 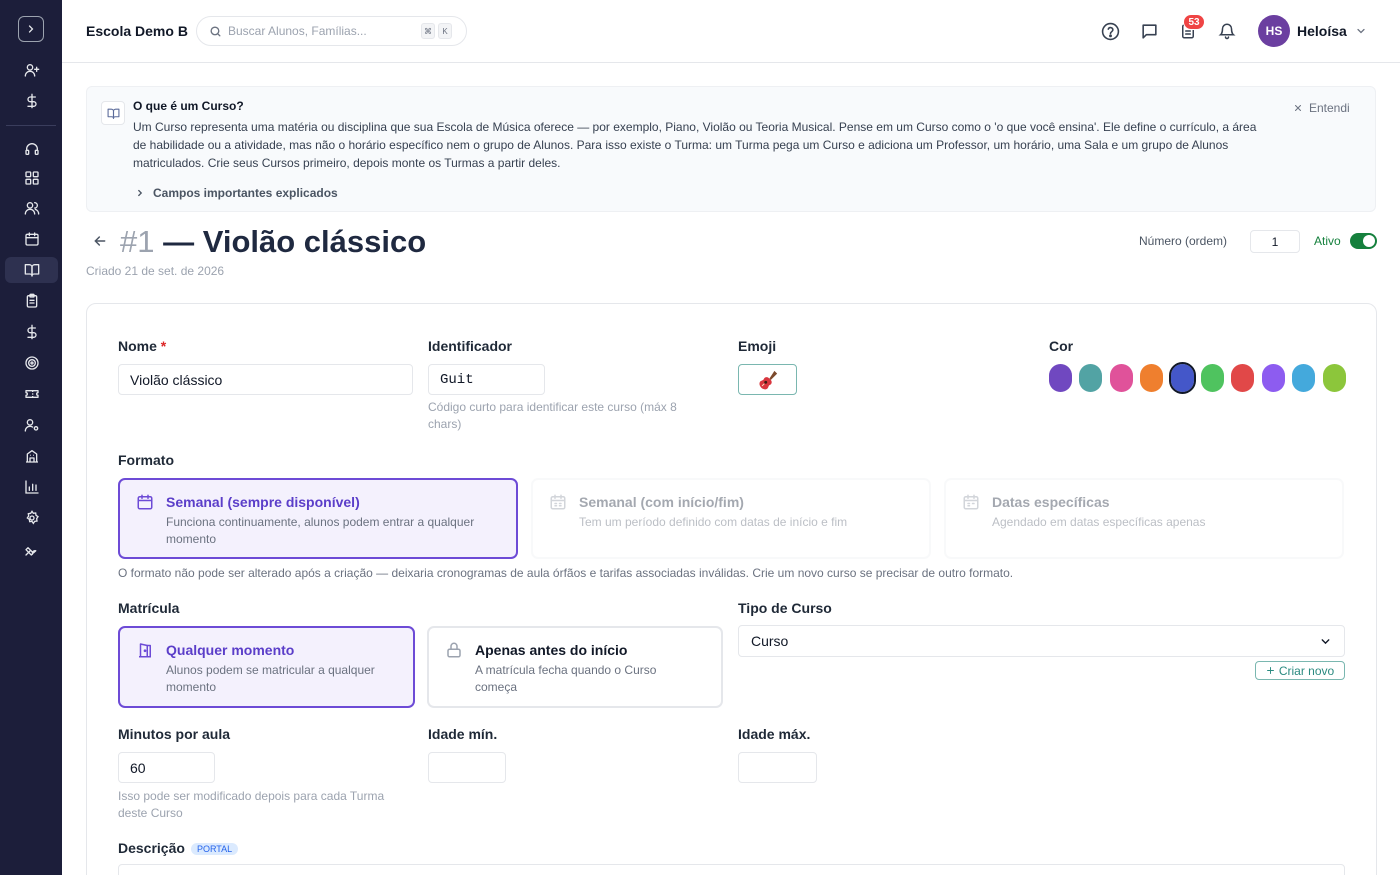 I want to click on create-new-type-button: Criar novo, so click(x=1300, y=670).